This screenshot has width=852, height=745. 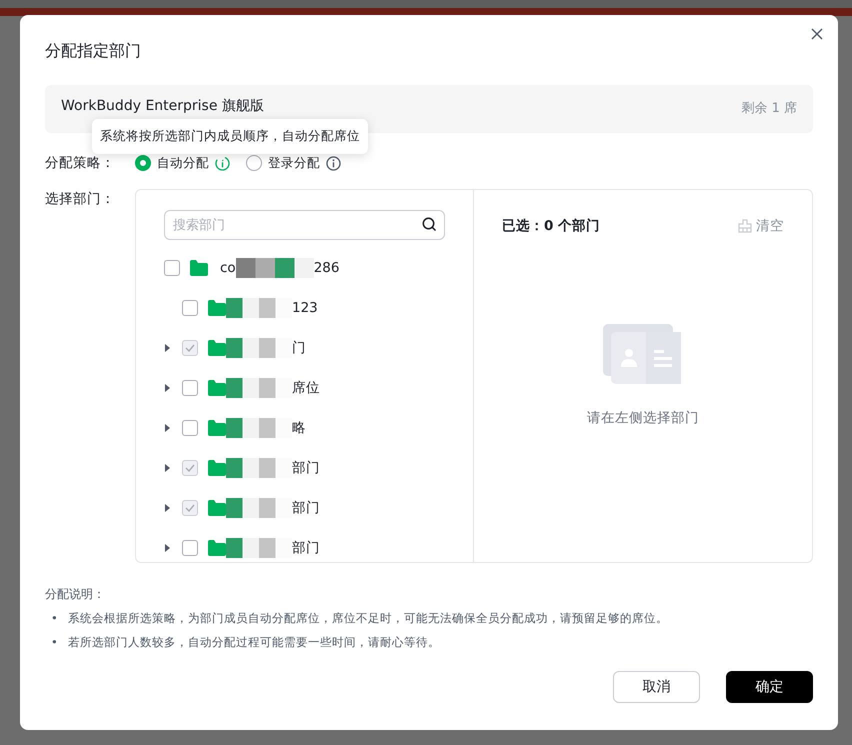 I want to click on department-name: 略, so click(x=299, y=428).